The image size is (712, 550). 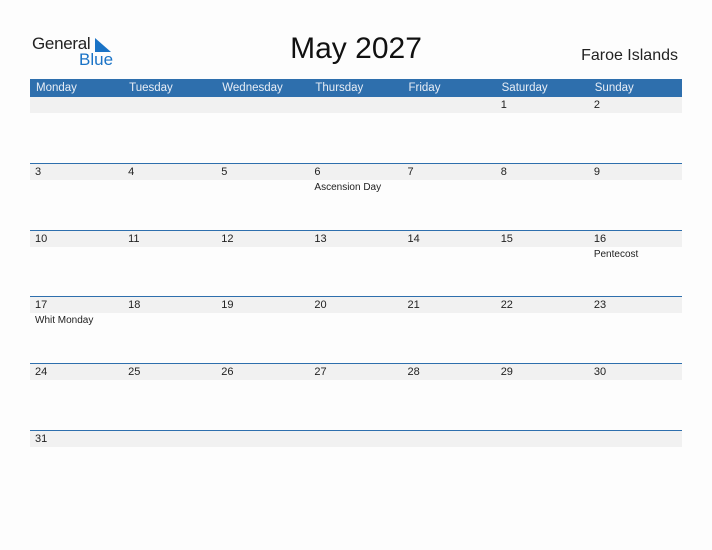 What do you see at coordinates (320, 305) in the screenshot?
I see `day-number: 20` at bounding box center [320, 305].